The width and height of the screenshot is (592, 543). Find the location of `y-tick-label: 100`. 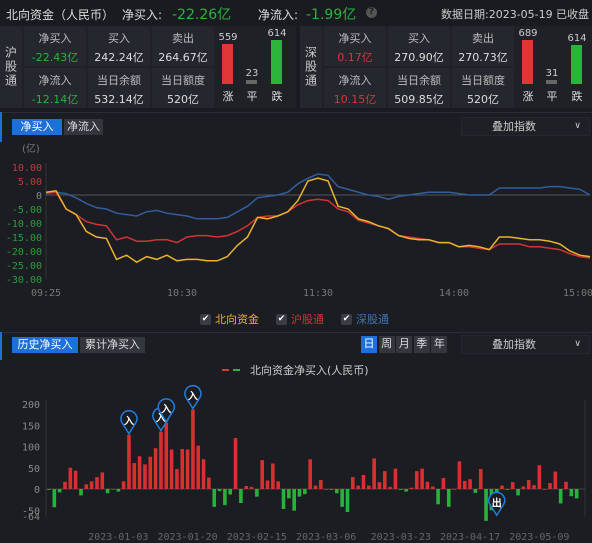

y-tick-label: 100 is located at coordinates (31, 448).